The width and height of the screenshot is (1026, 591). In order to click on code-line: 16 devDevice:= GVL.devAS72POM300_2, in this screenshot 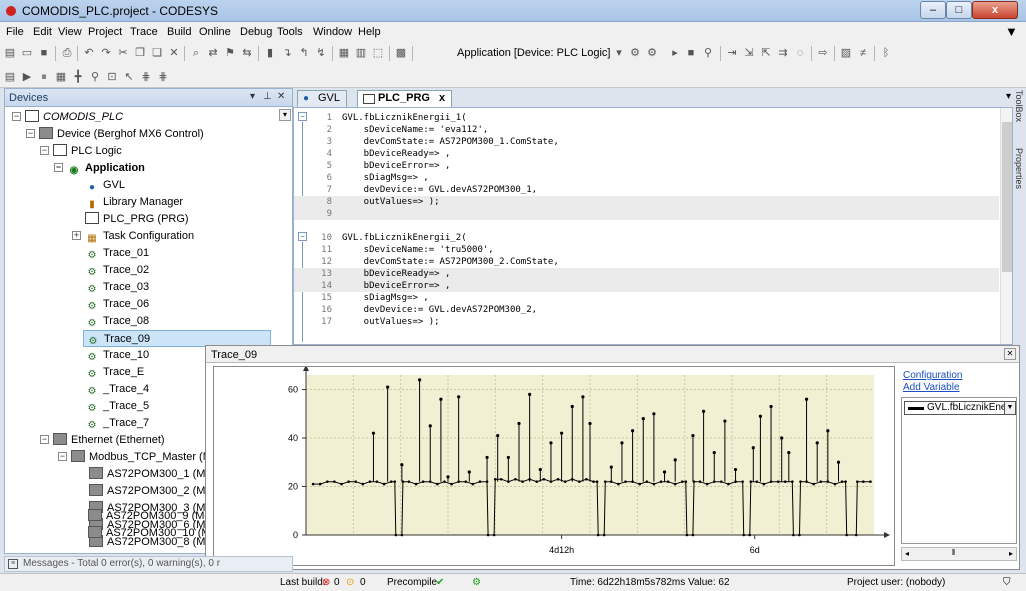, I will do `click(646, 310)`.